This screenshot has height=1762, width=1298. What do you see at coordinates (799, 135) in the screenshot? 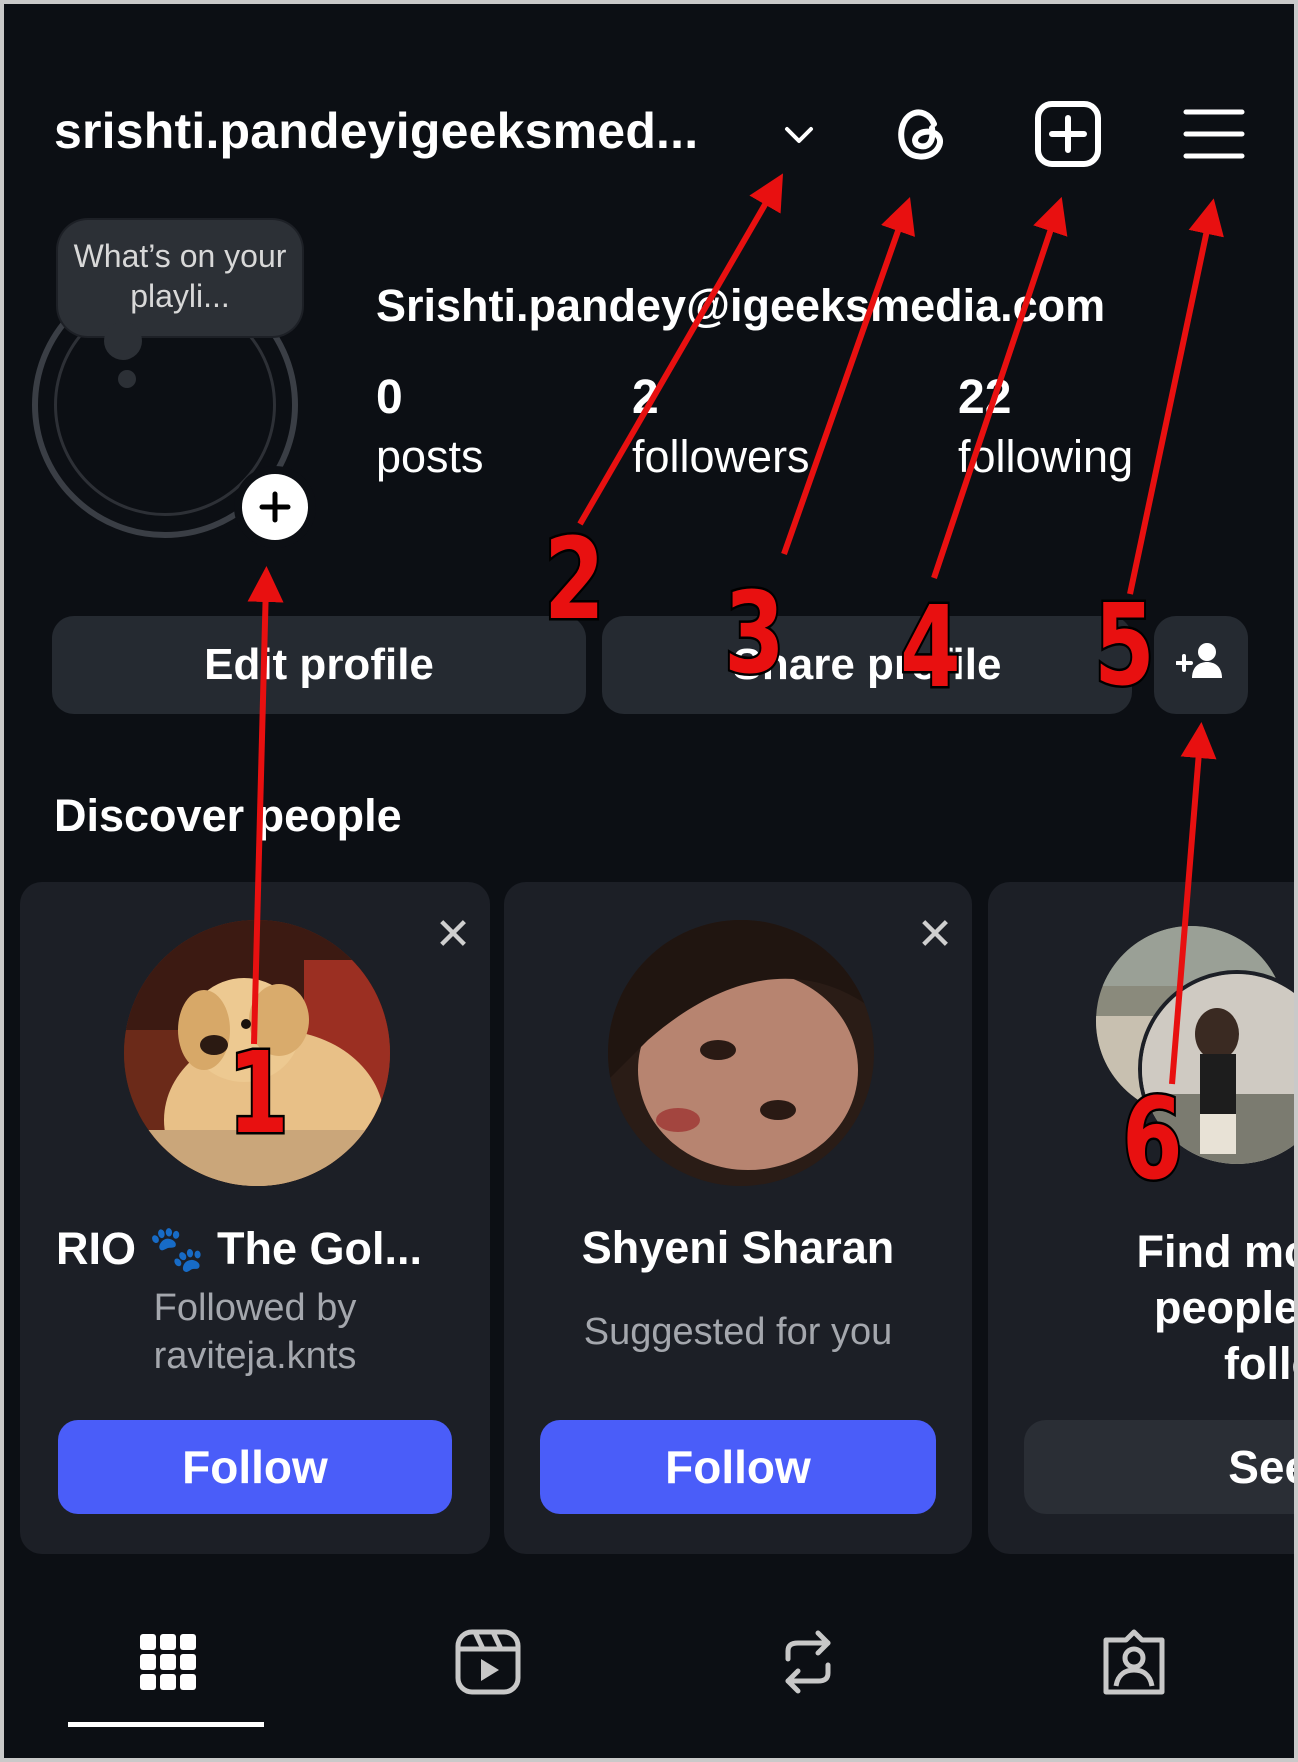
I see `chevron-down-icon` at bounding box center [799, 135].